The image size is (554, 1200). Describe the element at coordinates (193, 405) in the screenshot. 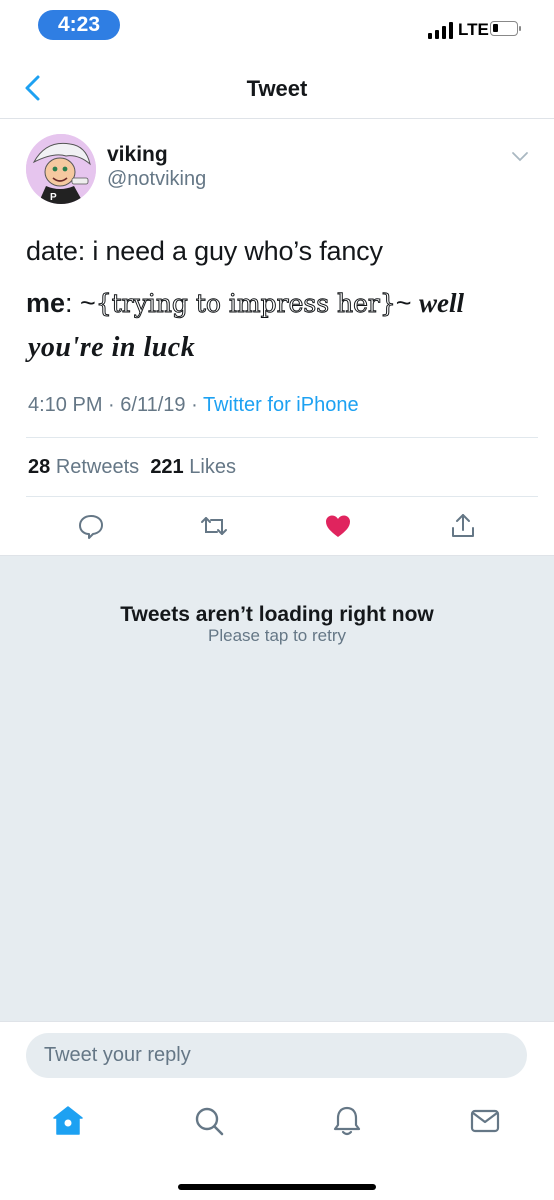

I see `tweet-meta: 4:10 PM · 6/11/19 · Twitter for iPhone` at that location.